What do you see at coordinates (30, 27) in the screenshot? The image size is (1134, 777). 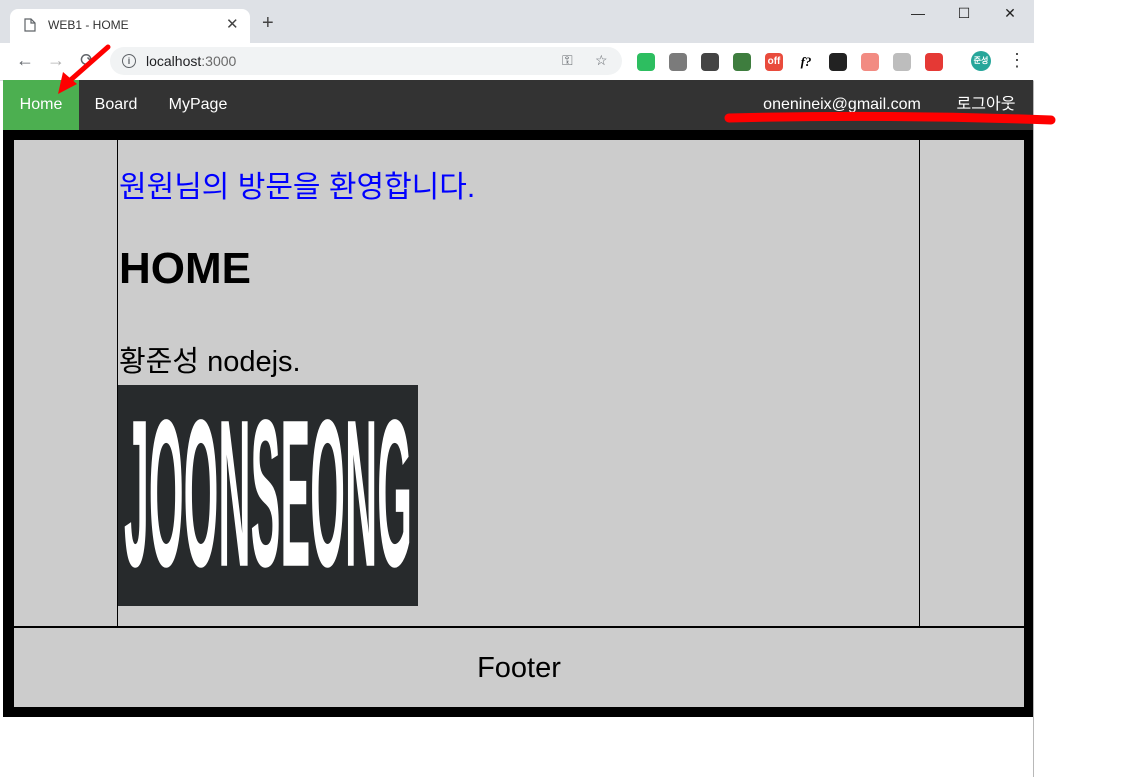 I see `document-icon` at bounding box center [30, 27].